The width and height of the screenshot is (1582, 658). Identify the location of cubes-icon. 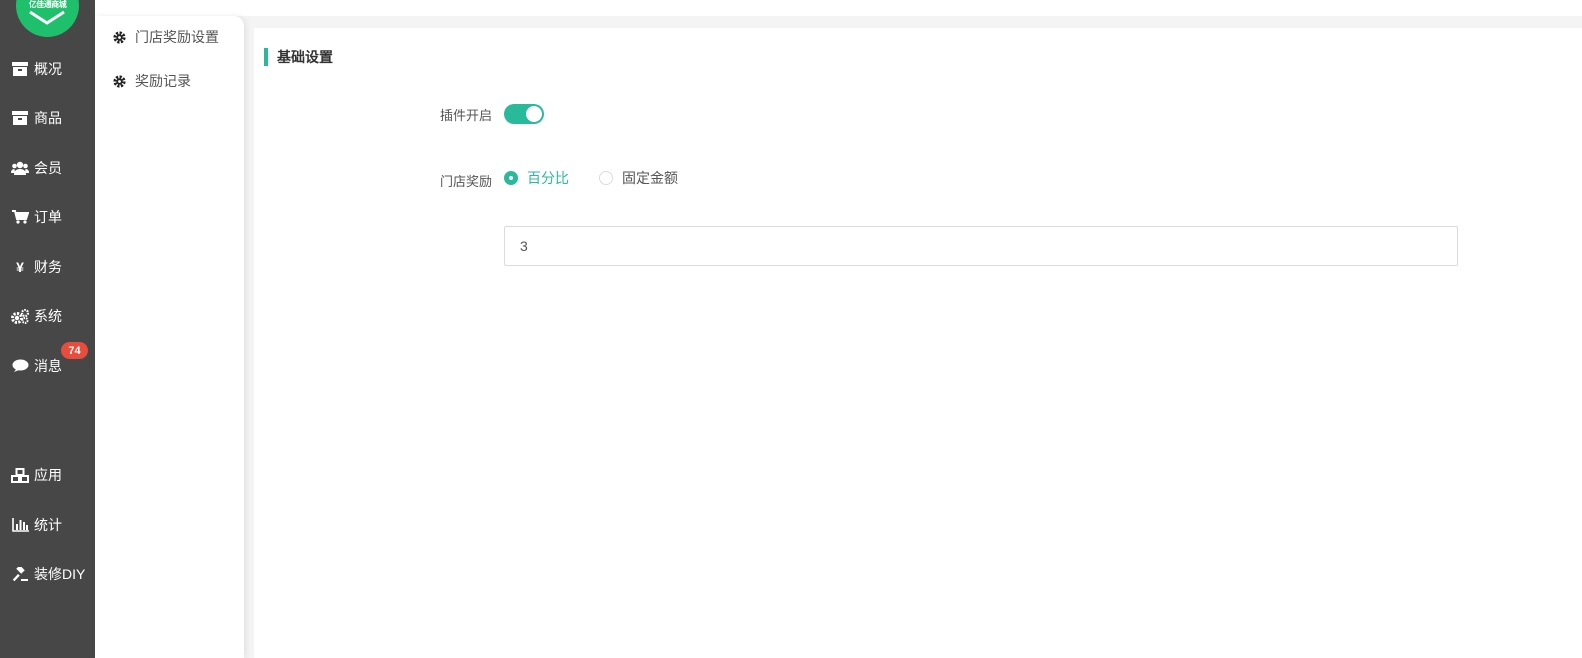
(20, 475).